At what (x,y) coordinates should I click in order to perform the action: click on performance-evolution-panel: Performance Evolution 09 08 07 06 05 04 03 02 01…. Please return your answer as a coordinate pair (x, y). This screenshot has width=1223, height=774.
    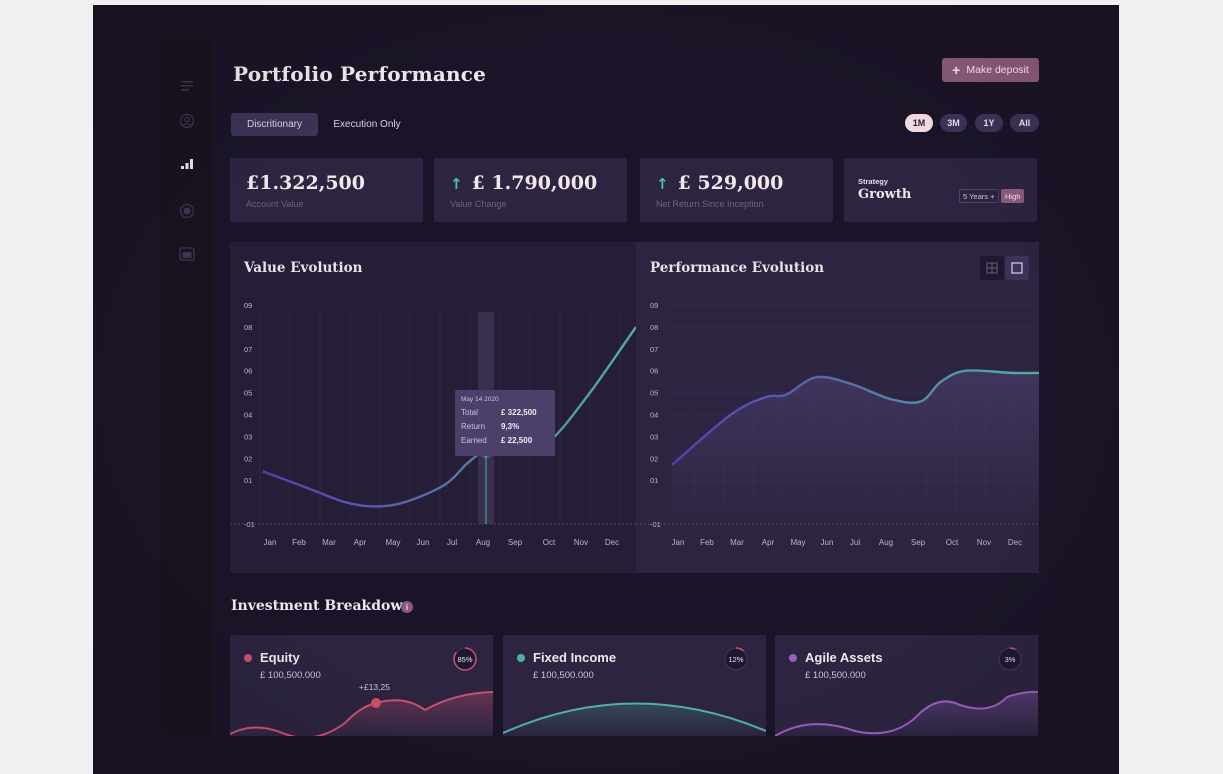
    Looking at the image, I should click on (837, 407).